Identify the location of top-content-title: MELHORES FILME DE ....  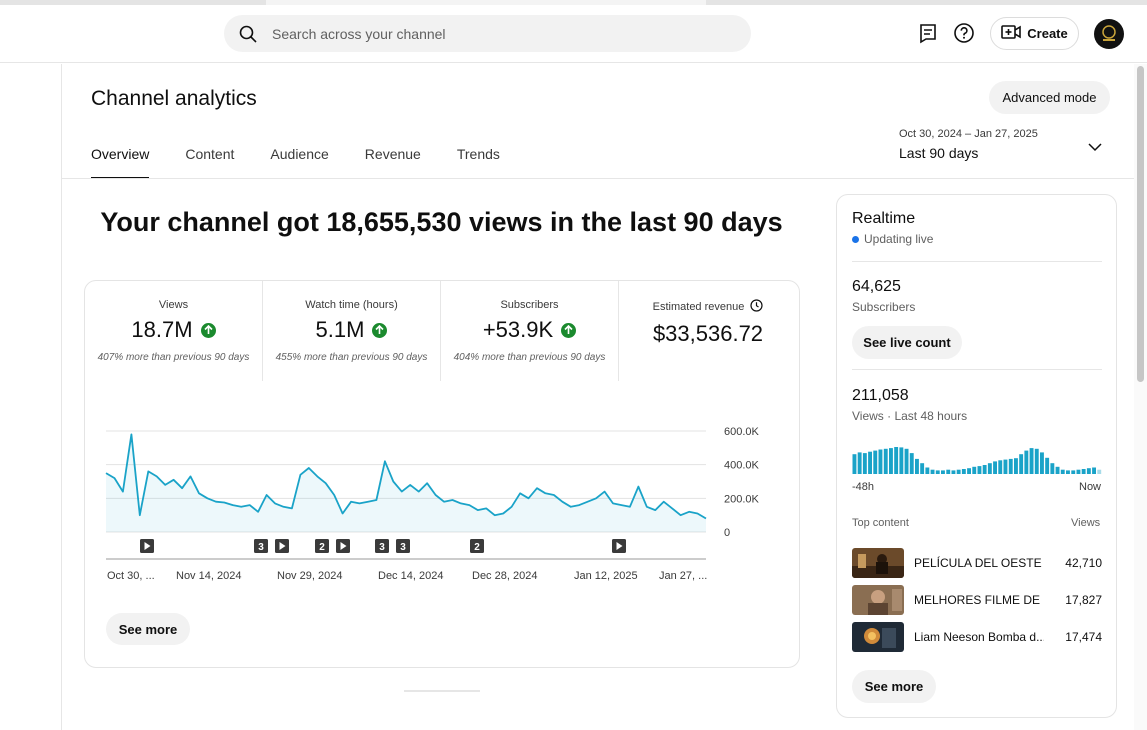
(979, 600).